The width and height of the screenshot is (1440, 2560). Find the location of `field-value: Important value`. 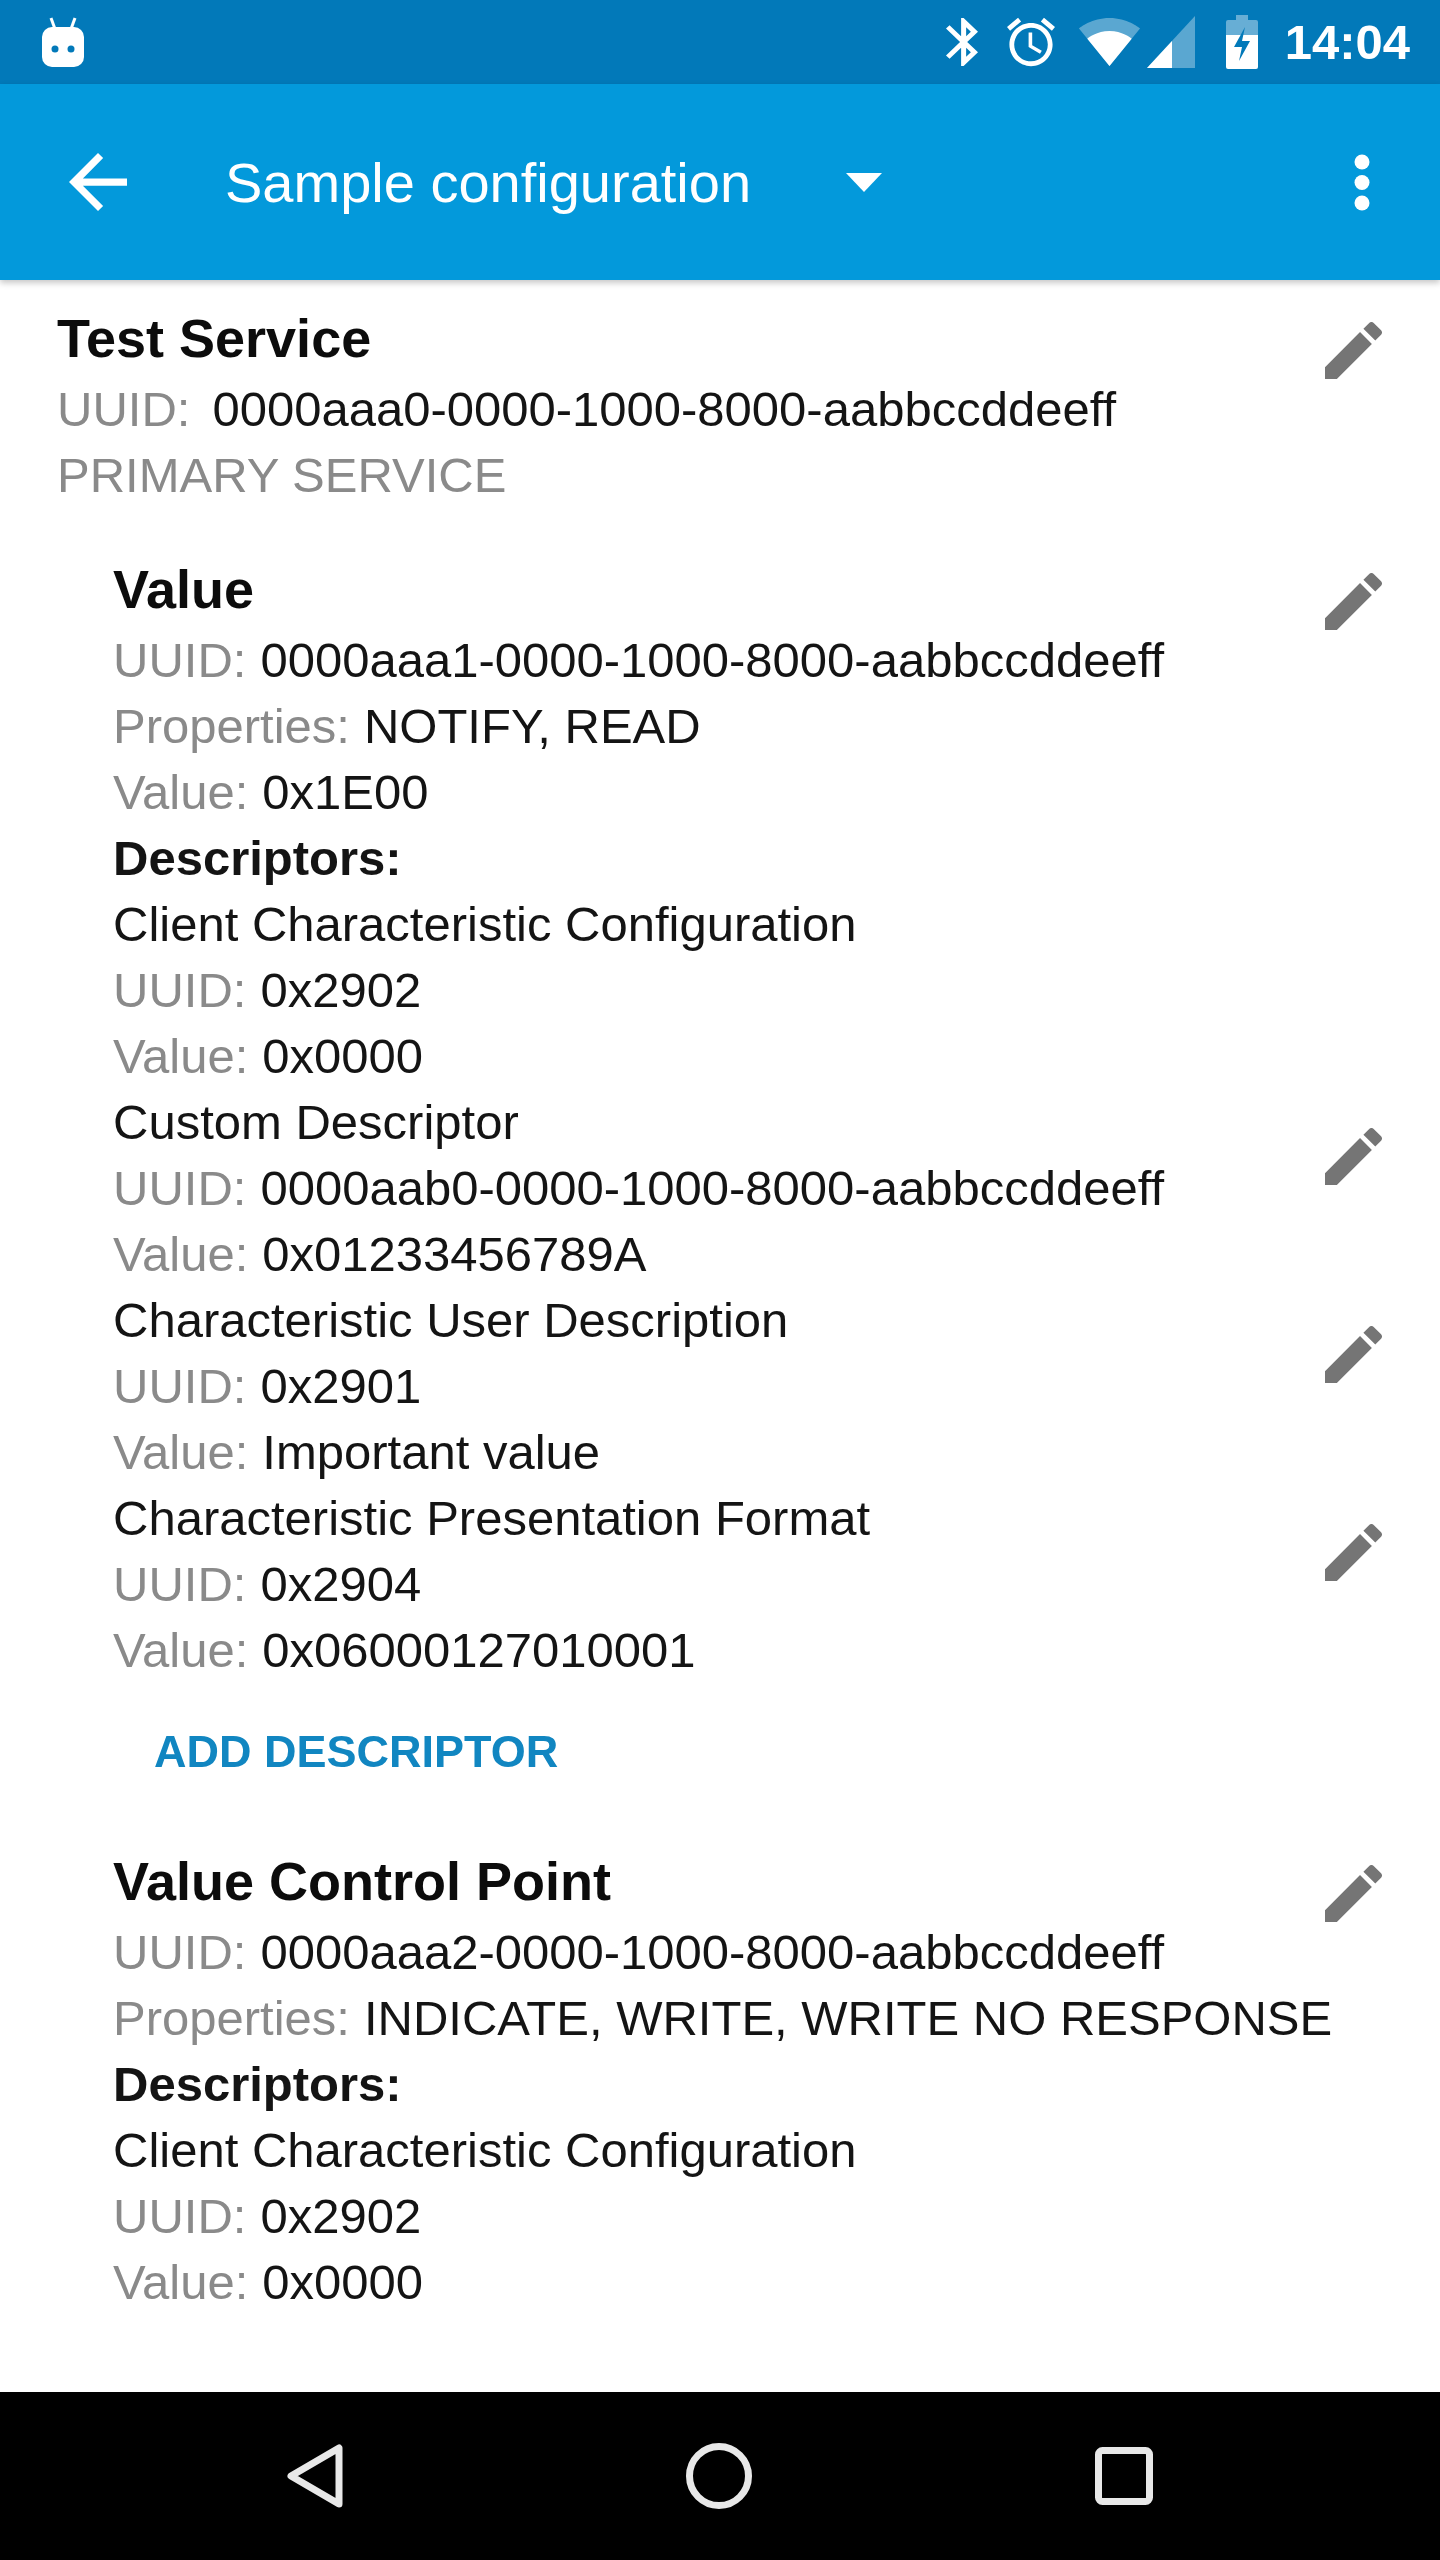

field-value: Important value is located at coordinates (431, 1452).